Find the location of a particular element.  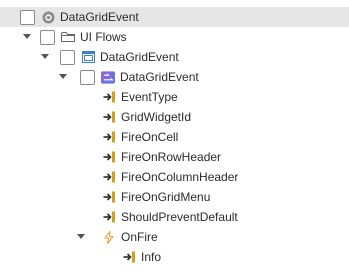

tree-row: EventType is located at coordinates (174, 97).